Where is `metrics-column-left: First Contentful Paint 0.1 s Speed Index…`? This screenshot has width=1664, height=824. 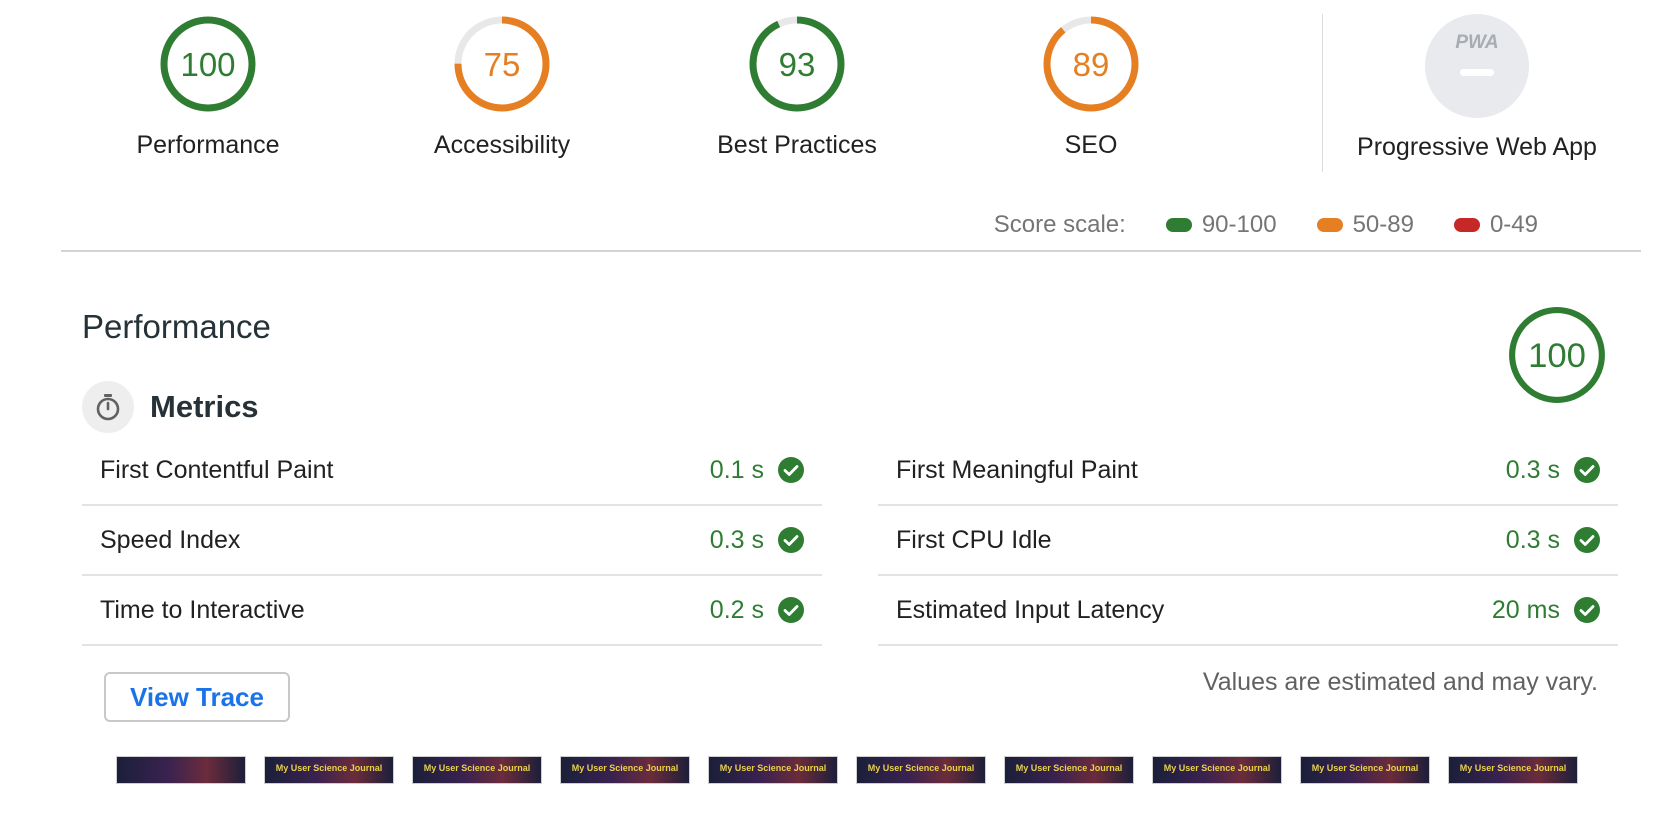
metrics-column-left: First Contentful Paint 0.1 s Speed Index… is located at coordinates (452, 541).